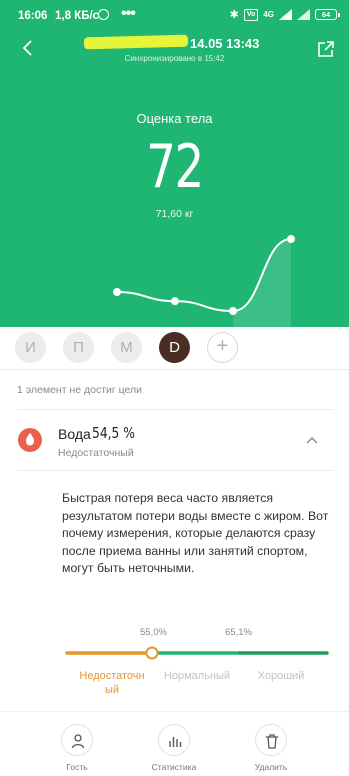 The height and width of the screenshot is (776, 349). What do you see at coordinates (312, 440) in the screenshot?
I see `chevron-up-icon` at bounding box center [312, 440].